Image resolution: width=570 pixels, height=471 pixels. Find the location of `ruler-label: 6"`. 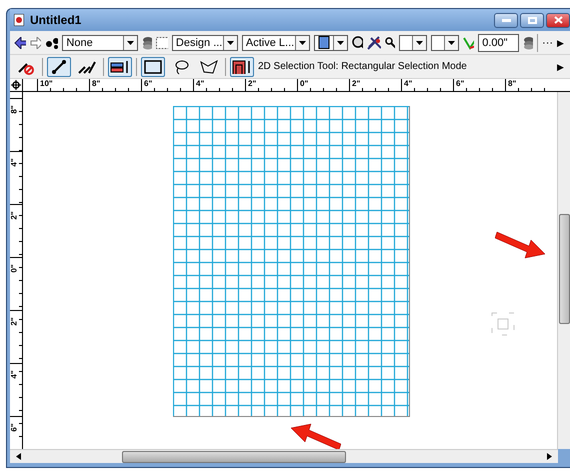

ruler-label: 6" is located at coordinates (14, 427).